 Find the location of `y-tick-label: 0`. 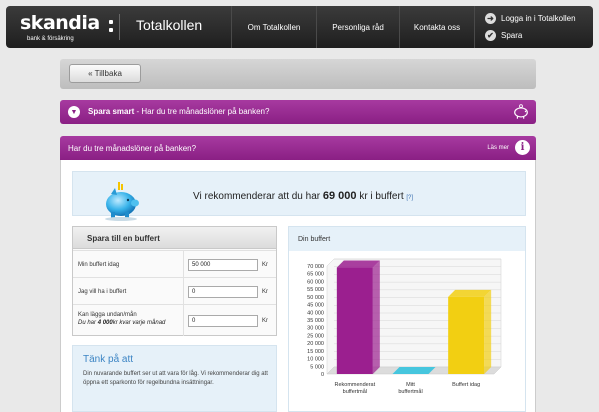

y-tick-label: 0 is located at coordinates (322, 375).